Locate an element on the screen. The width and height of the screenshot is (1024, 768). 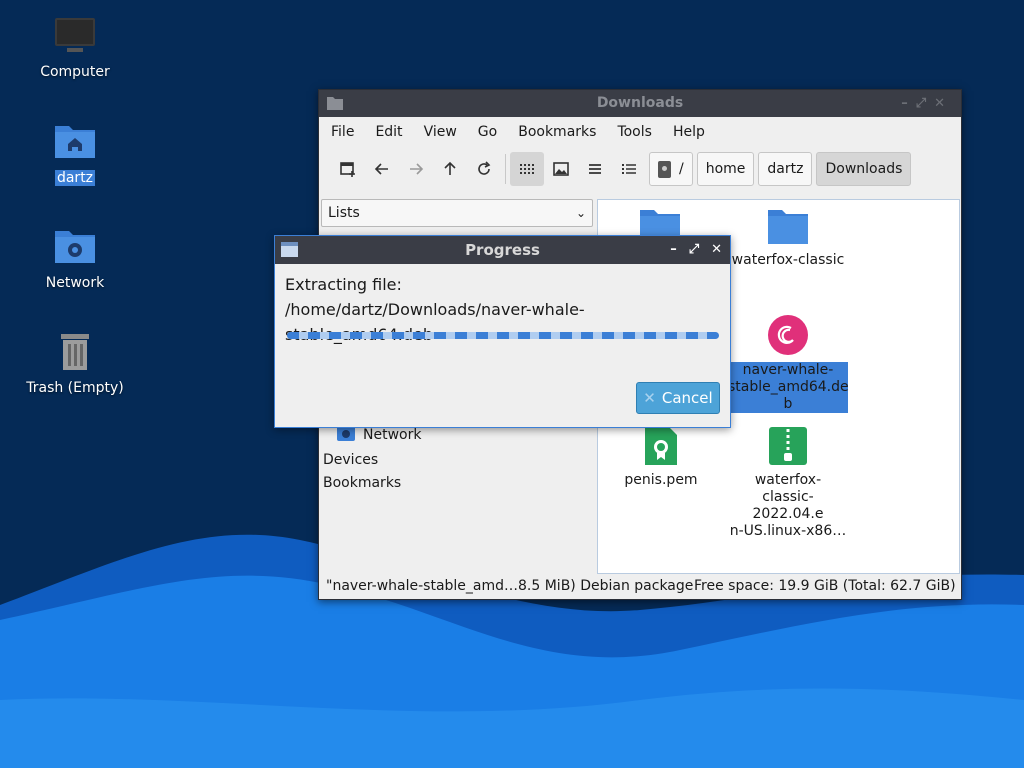
status-free-space: Free space: 19.9 GiB (Total: 62.7 GiB) is located at coordinates (825, 586).